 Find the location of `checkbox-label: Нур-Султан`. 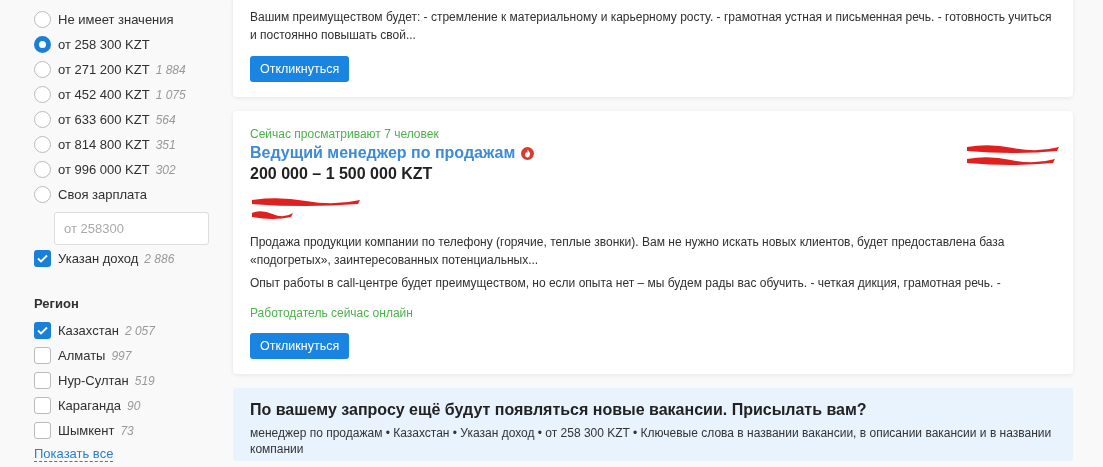

checkbox-label: Нур-Султан is located at coordinates (93, 380).